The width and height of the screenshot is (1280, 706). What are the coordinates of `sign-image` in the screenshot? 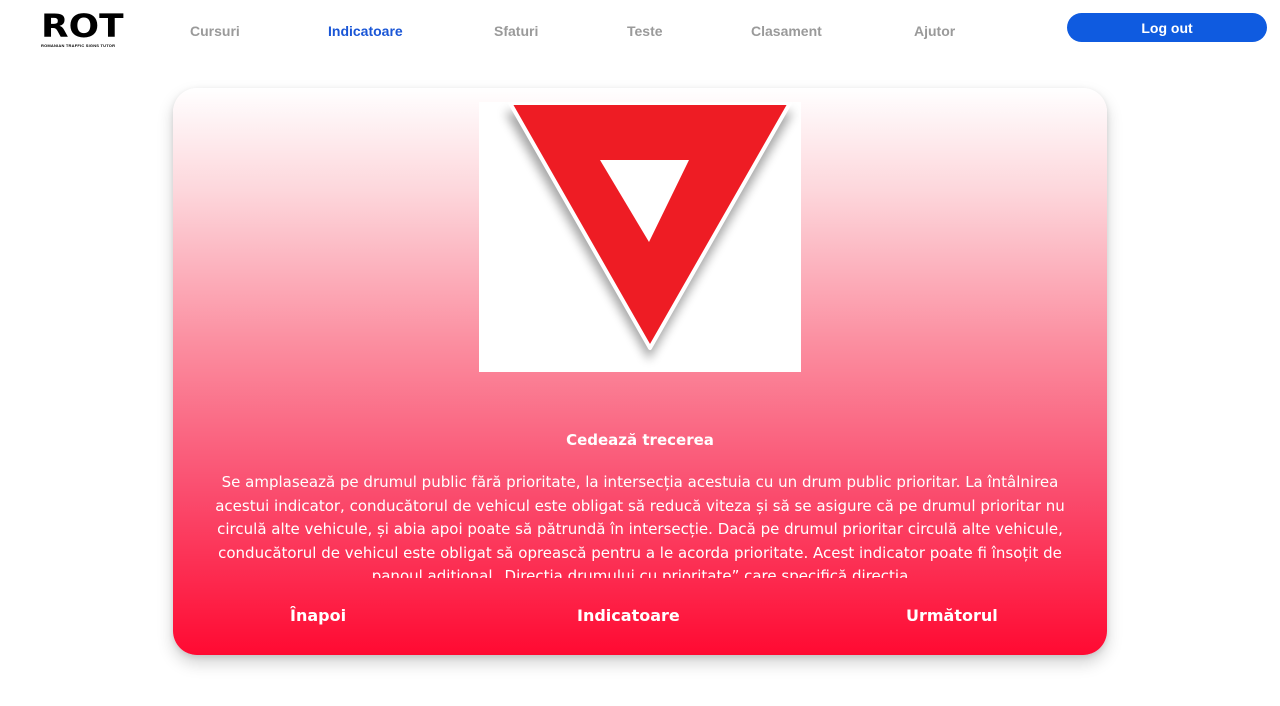 It's located at (640, 237).